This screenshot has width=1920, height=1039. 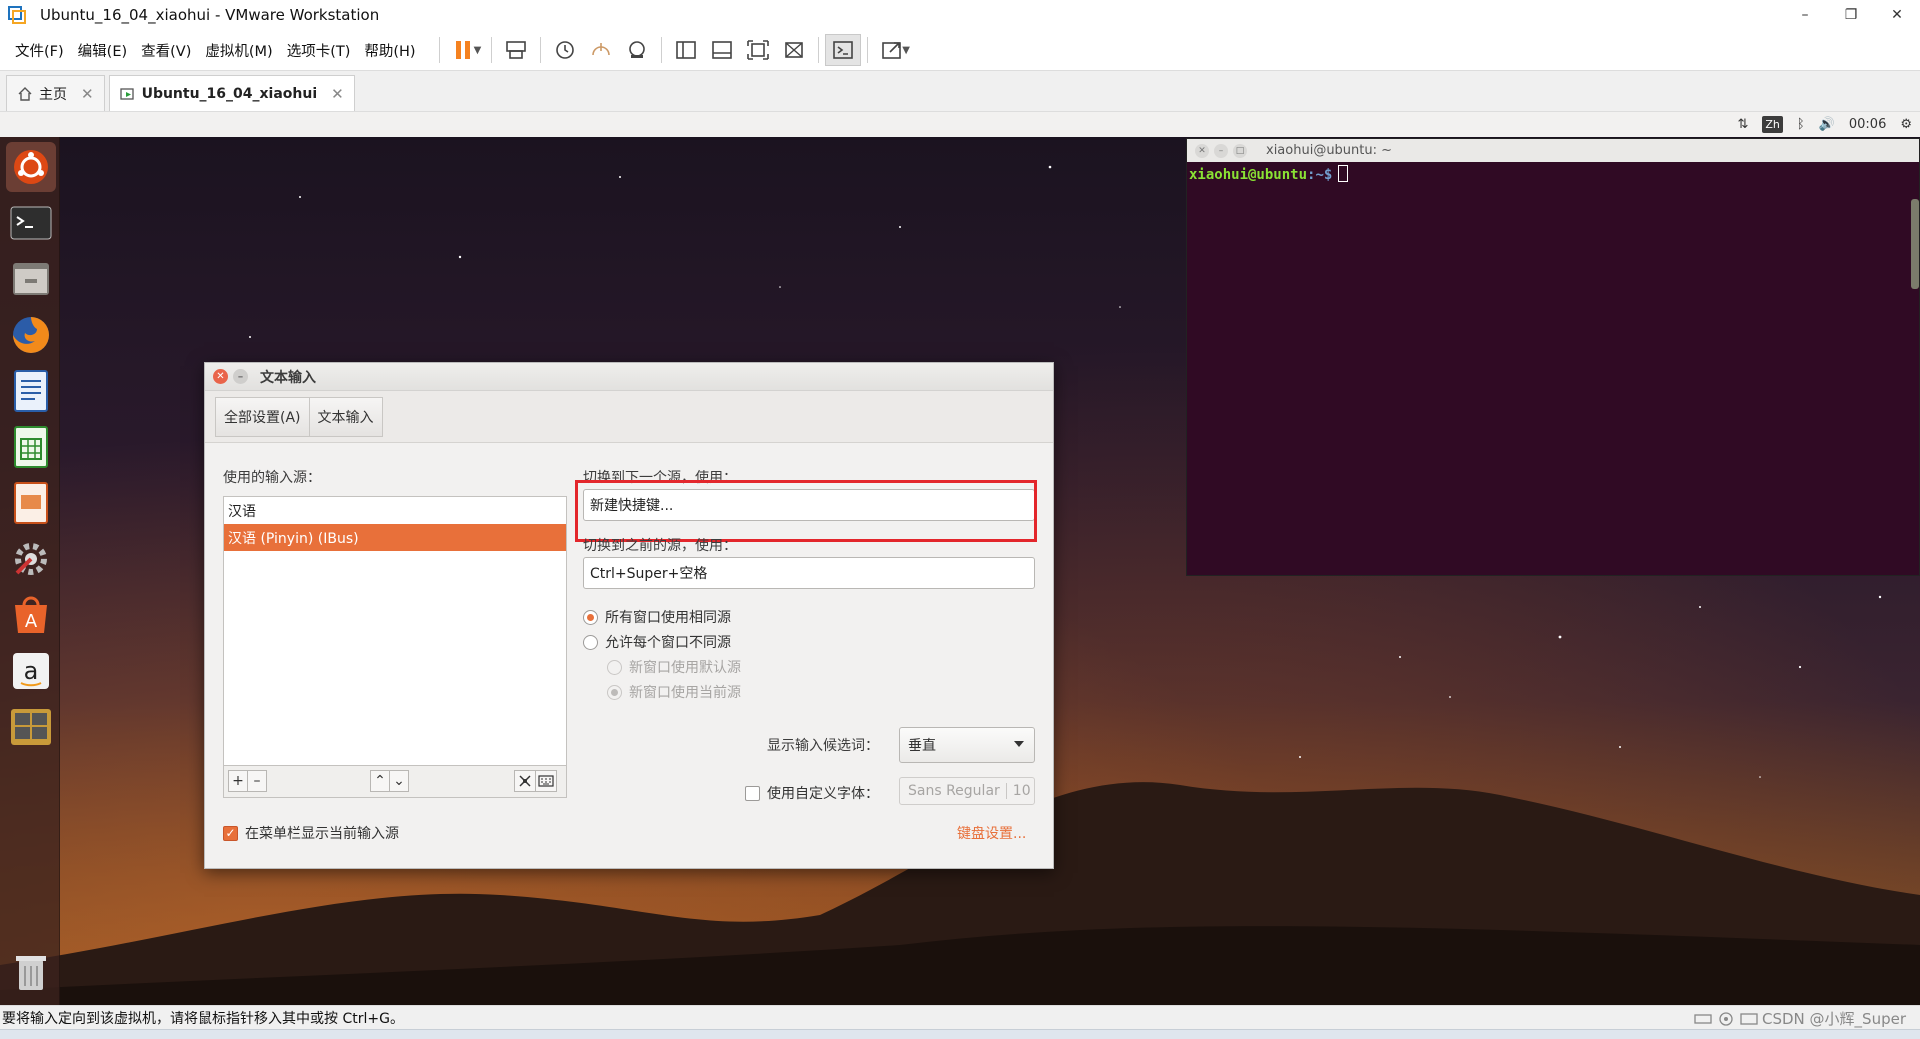 What do you see at coordinates (31, 223) in the screenshot?
I see `terminal-launcher-icon` at bounding box center [31, 223].